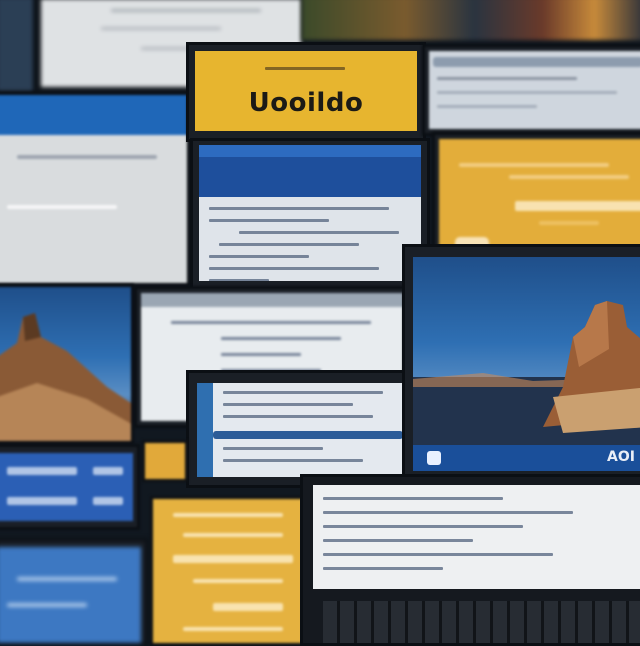 This screenshot has width=640, height=646. I want to click on bottom-laptop, so click(470, 560).